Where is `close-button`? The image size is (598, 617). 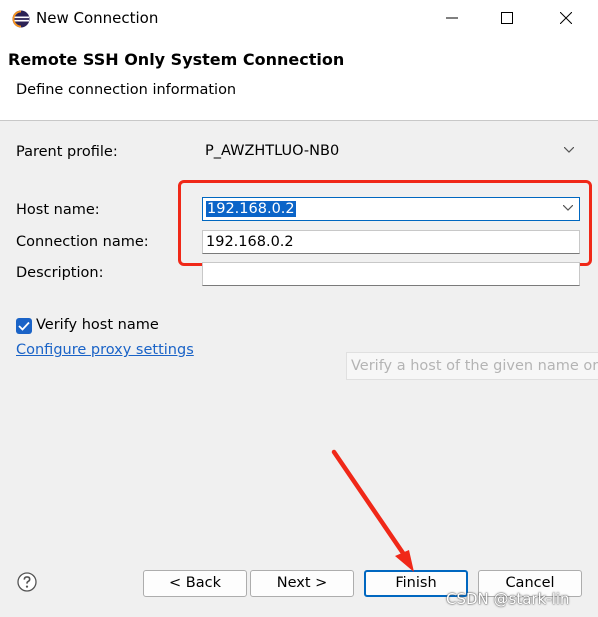 close-button is located at coordinates (566, 19).